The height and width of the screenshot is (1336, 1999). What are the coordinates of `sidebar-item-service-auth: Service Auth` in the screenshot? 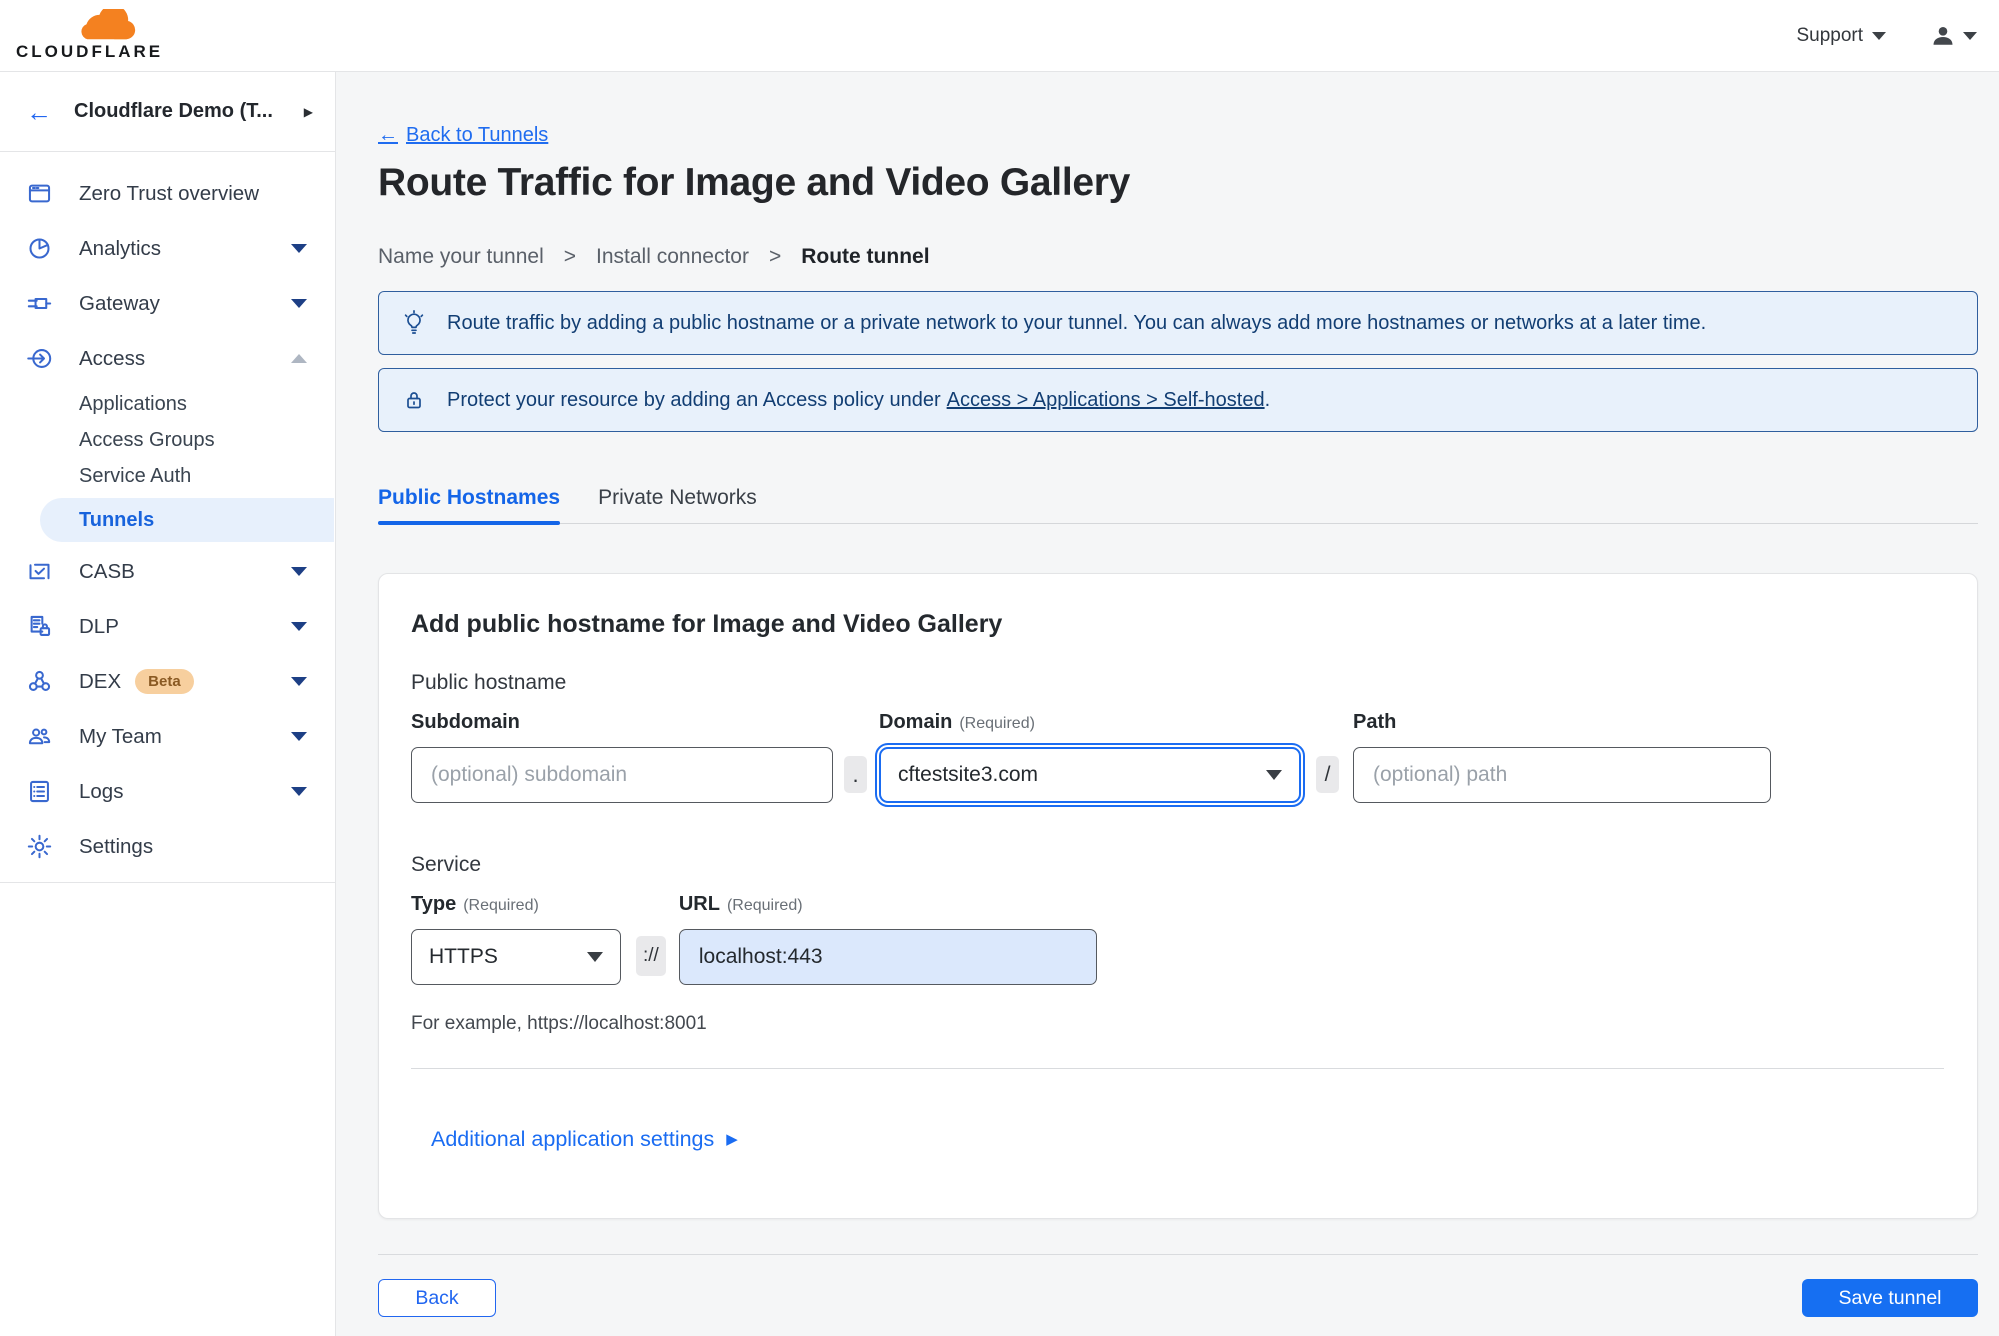 It's located at (167, 476).